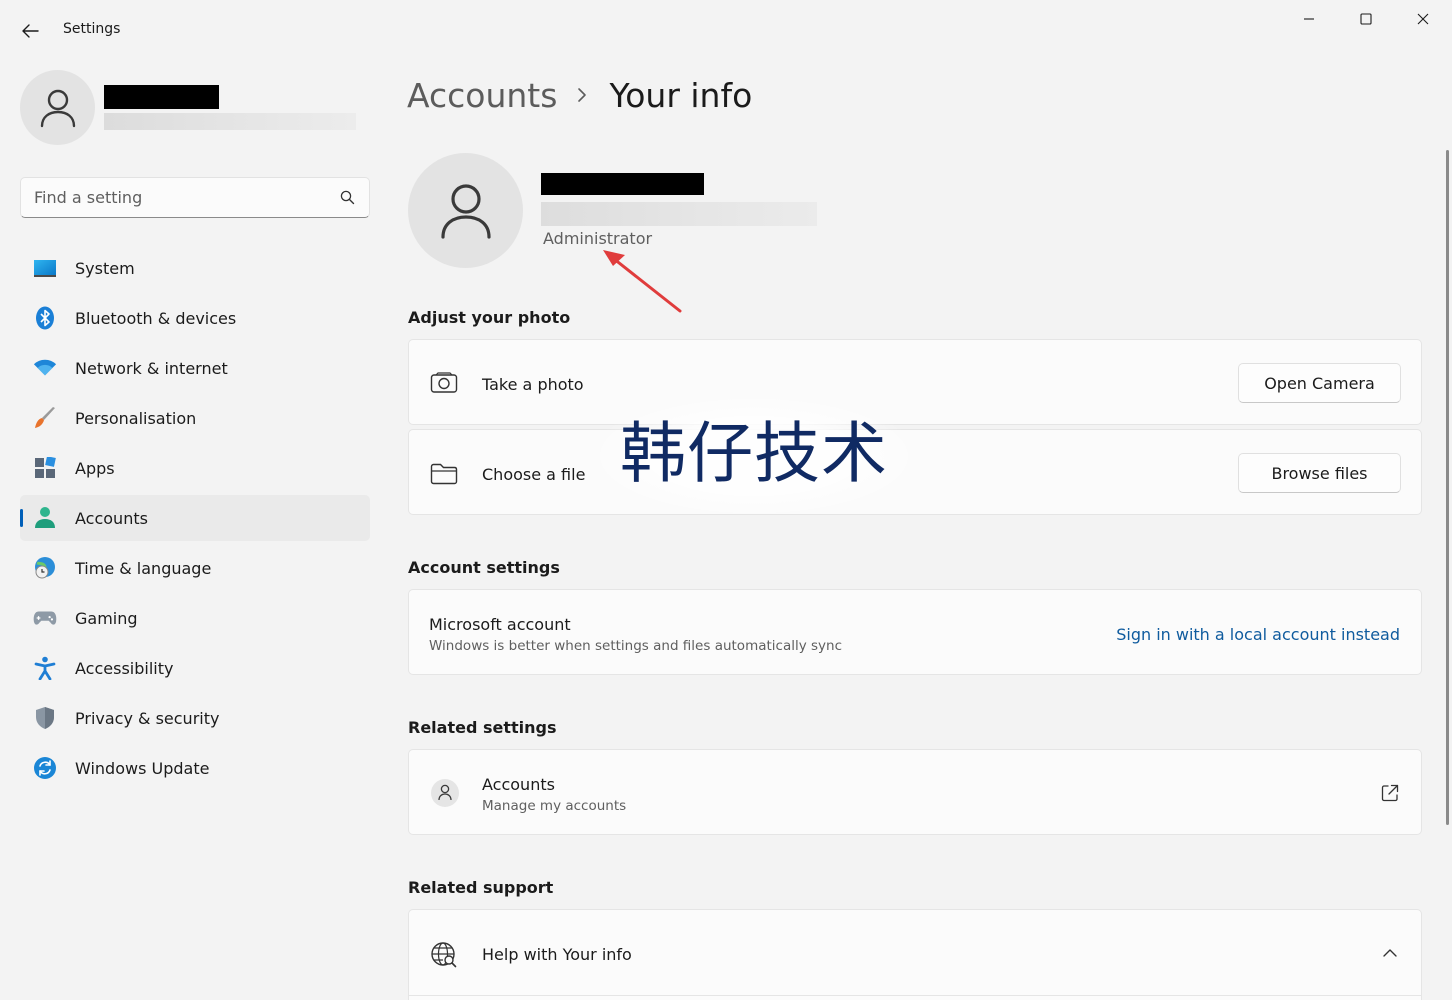  Describe the element at coordinates (151, 368) in the screenshot. I see `sidebar-item-label: Network & internet` at that location.